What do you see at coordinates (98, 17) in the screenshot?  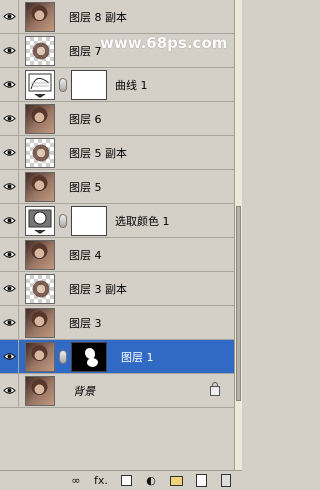 I see `layer-name: 图层 8 副本` at bounding box center [98, 17].